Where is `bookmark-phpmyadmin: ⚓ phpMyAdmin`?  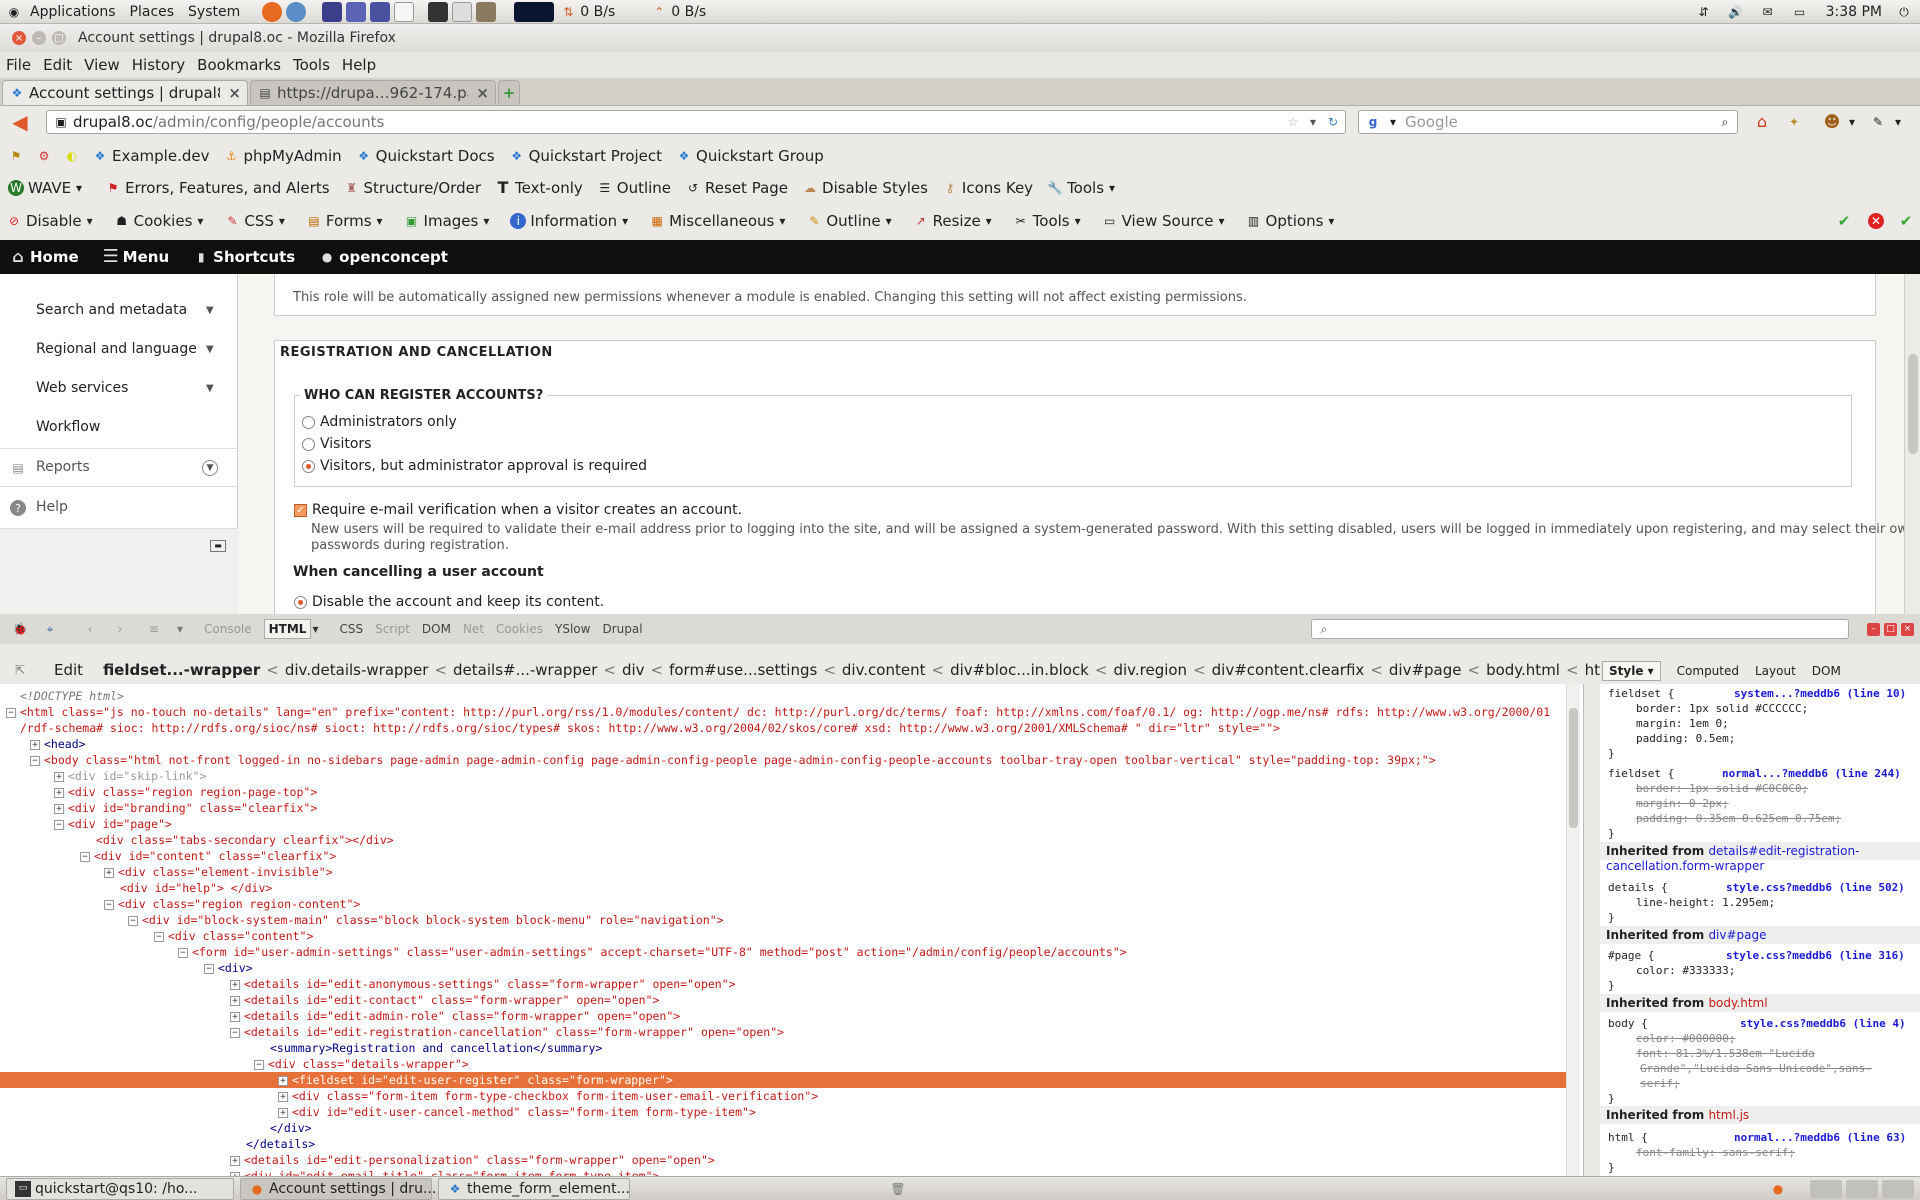
bookmark-phpmyadmin: ⚓ phpMyAdmin is located at coordinates (282, 156).